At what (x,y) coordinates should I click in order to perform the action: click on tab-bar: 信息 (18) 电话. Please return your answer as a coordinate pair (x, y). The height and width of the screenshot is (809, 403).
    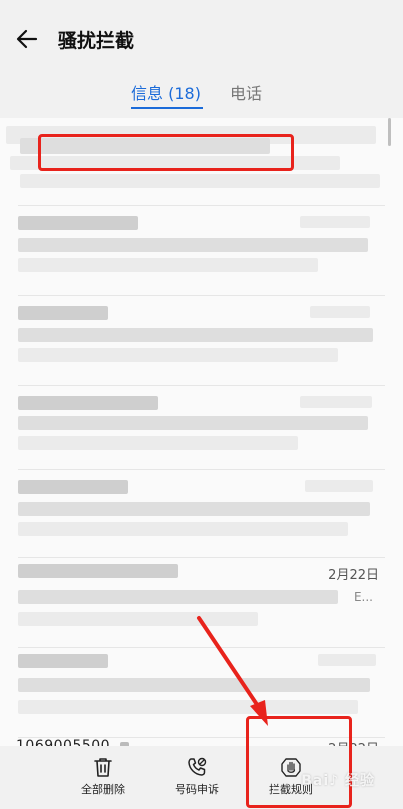
    Looking at the image, I should click on (201, 95).